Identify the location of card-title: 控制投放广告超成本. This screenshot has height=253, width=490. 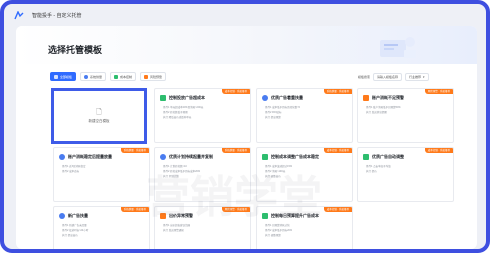
(187, 97).